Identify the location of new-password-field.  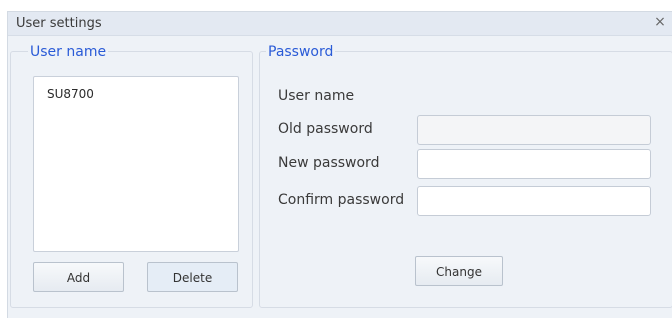
(534, 164).